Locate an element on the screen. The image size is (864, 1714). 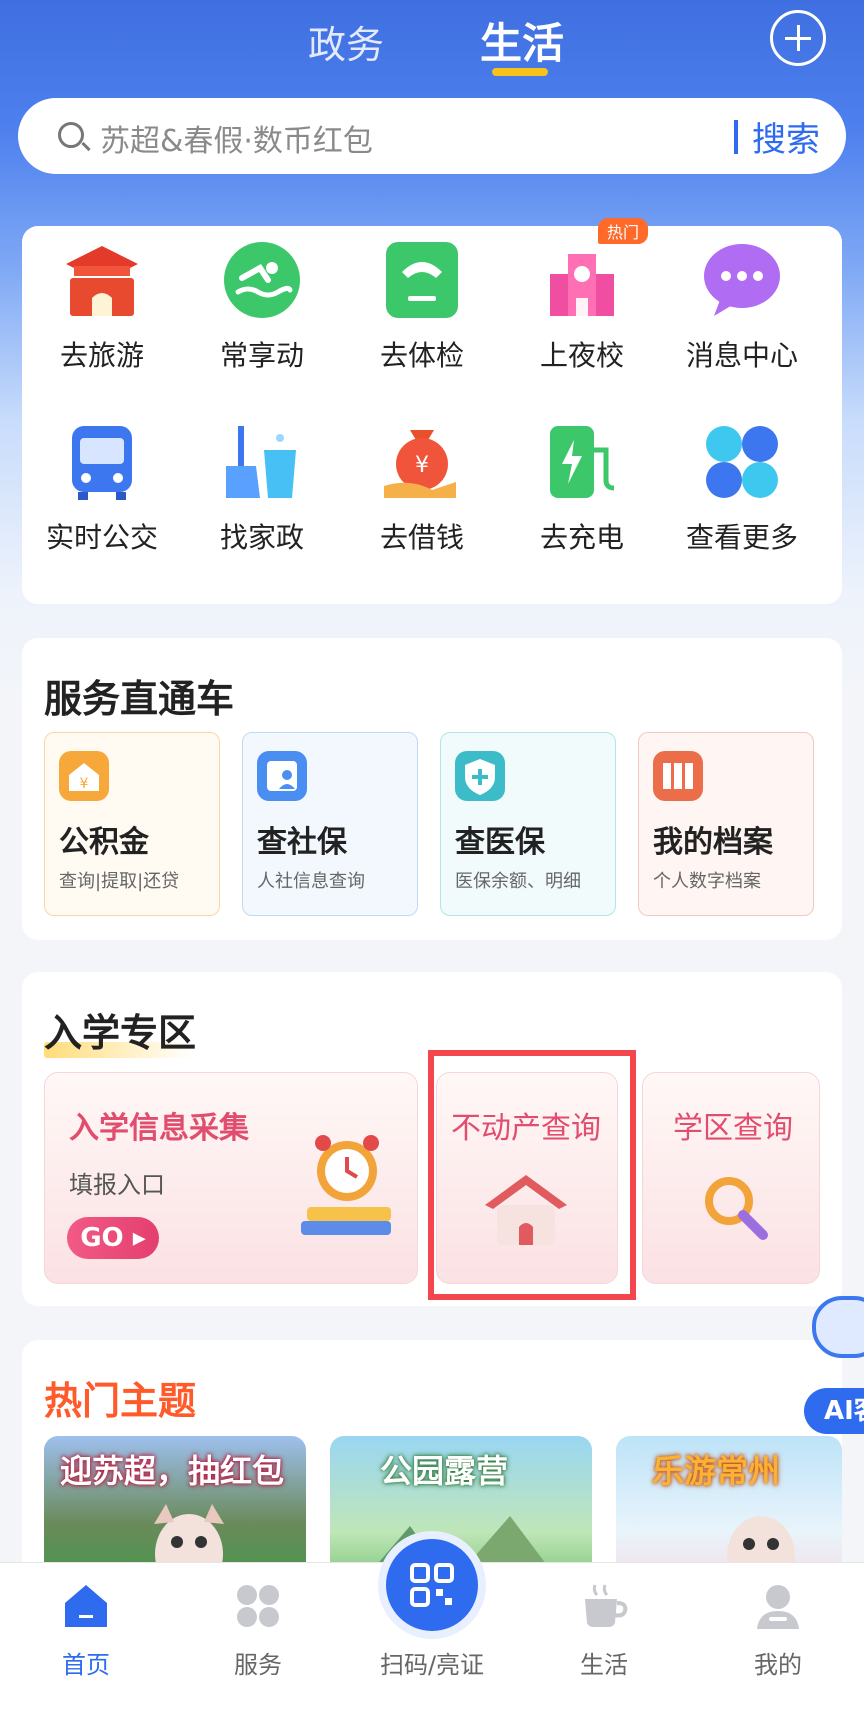
money-bag-icon: ¥ is located at coordinates (420, 464).